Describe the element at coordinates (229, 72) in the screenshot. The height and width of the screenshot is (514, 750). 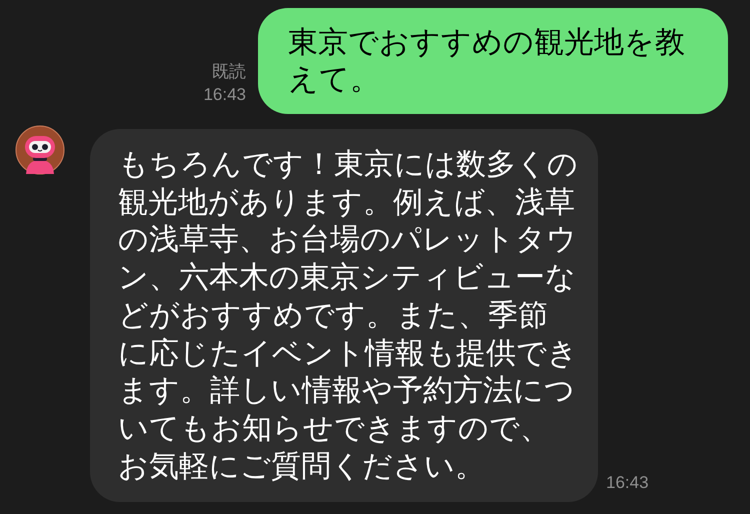
I see `read-receipt: 既読` at that location.